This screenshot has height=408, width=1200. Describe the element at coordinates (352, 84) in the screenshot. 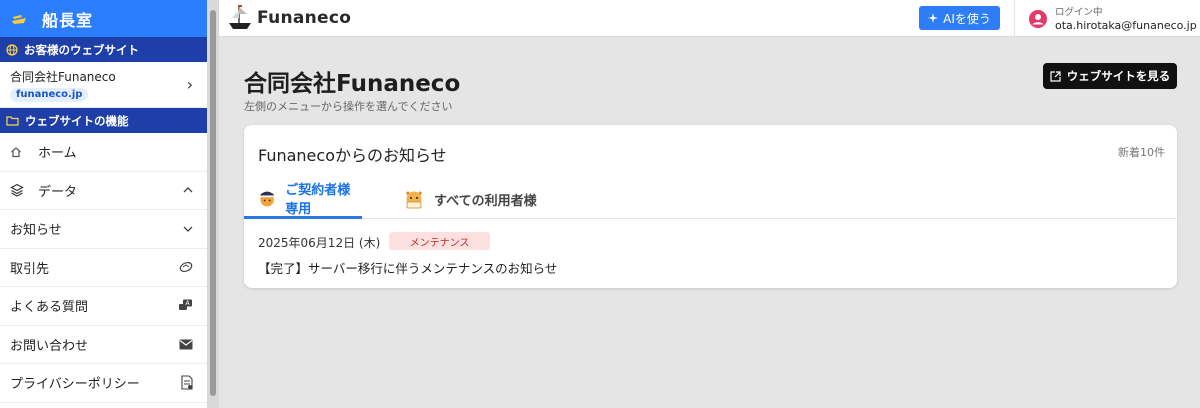

I see `page-title: 合同会社Funaneco` at that location.